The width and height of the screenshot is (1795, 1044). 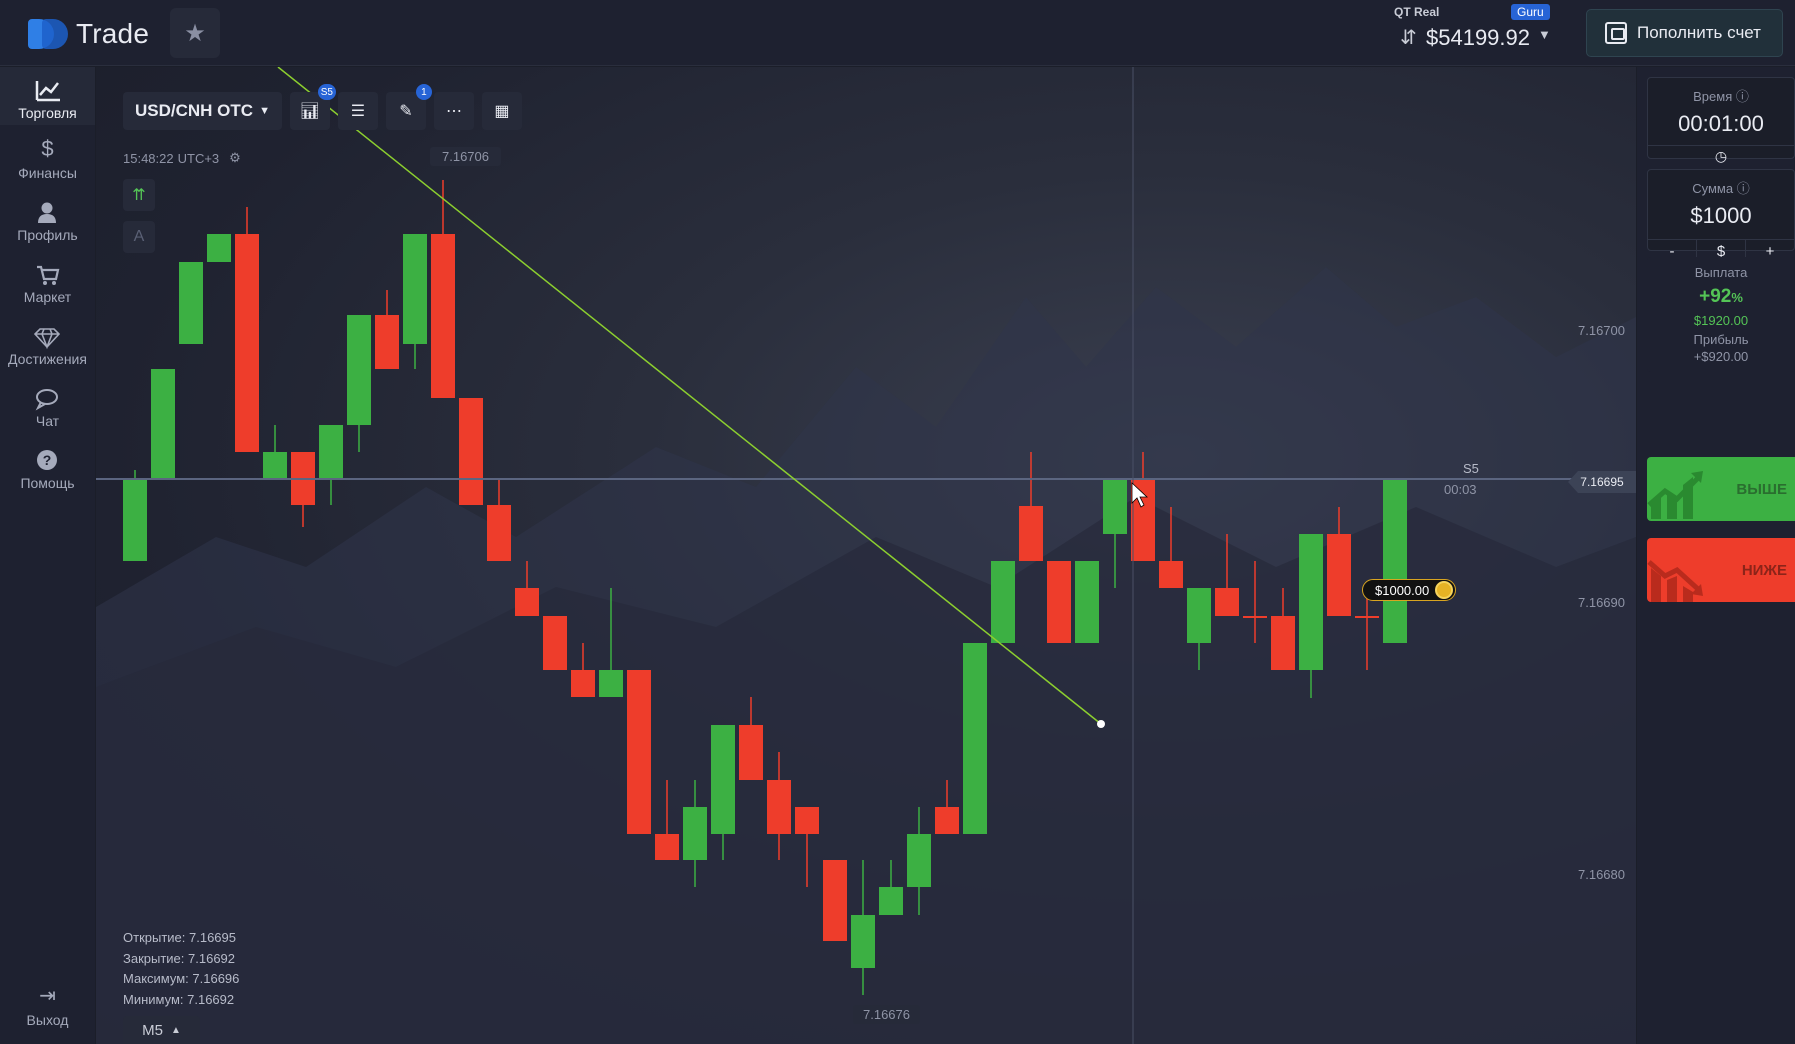 I want to click on chart-type-button: 📊︎ S5, so click(x=312, y=107).